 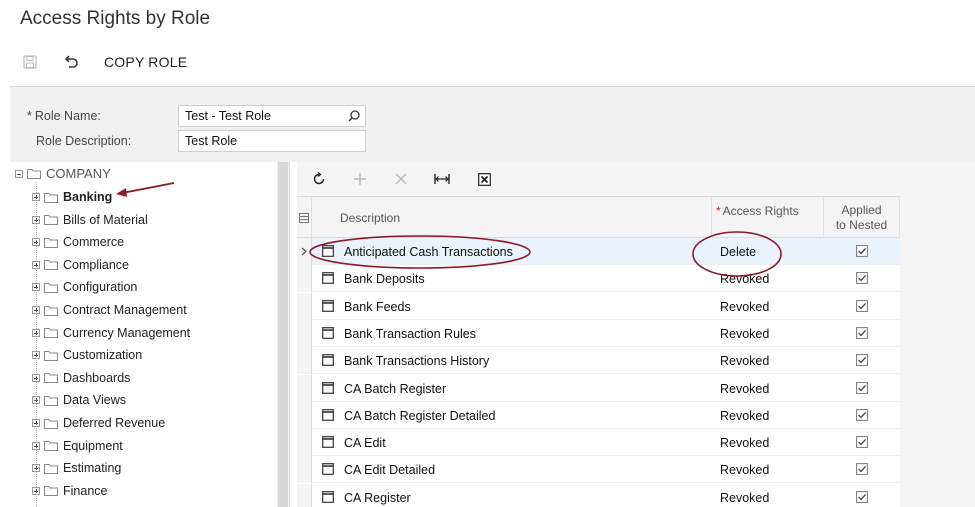 I want to click on tree-item: Estimating, so click(x=76, y=468).